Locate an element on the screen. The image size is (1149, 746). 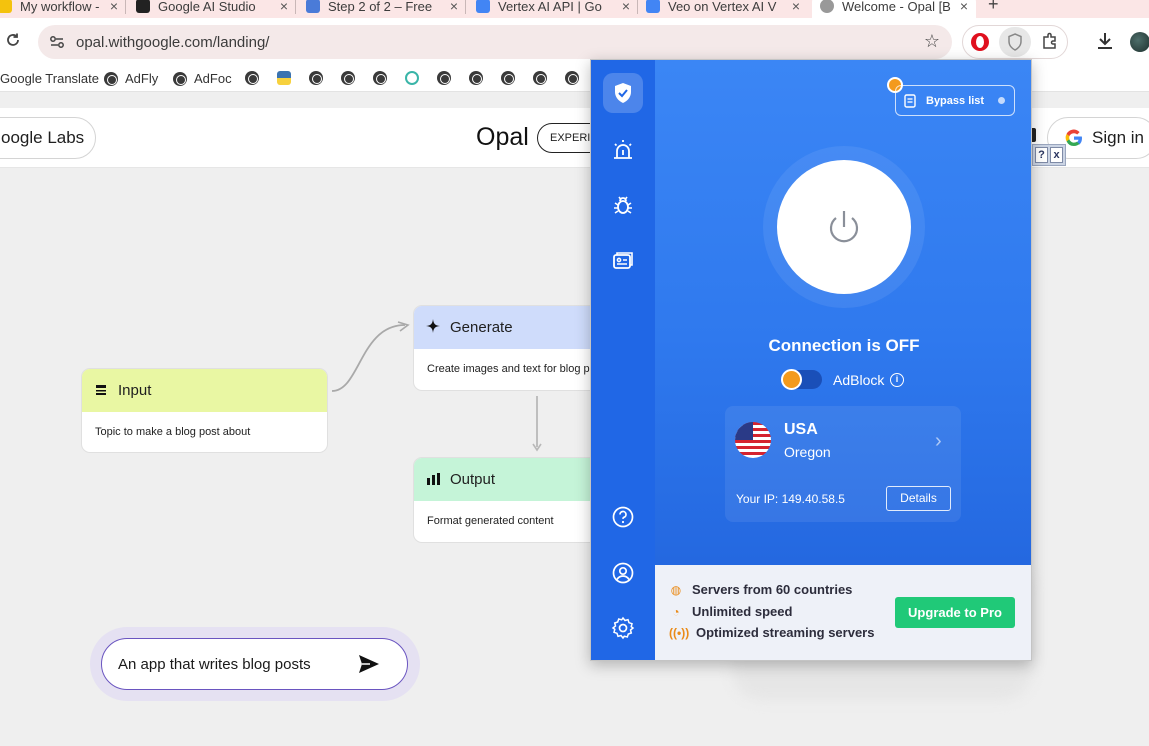
details-button: Details is located at coordinates (918, 498).